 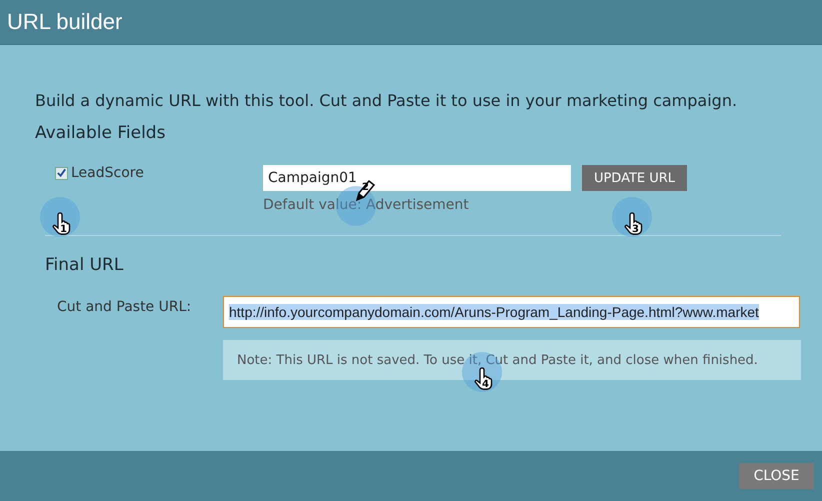 I want to click on window-title: URL builder, so click(x=64, y=22).